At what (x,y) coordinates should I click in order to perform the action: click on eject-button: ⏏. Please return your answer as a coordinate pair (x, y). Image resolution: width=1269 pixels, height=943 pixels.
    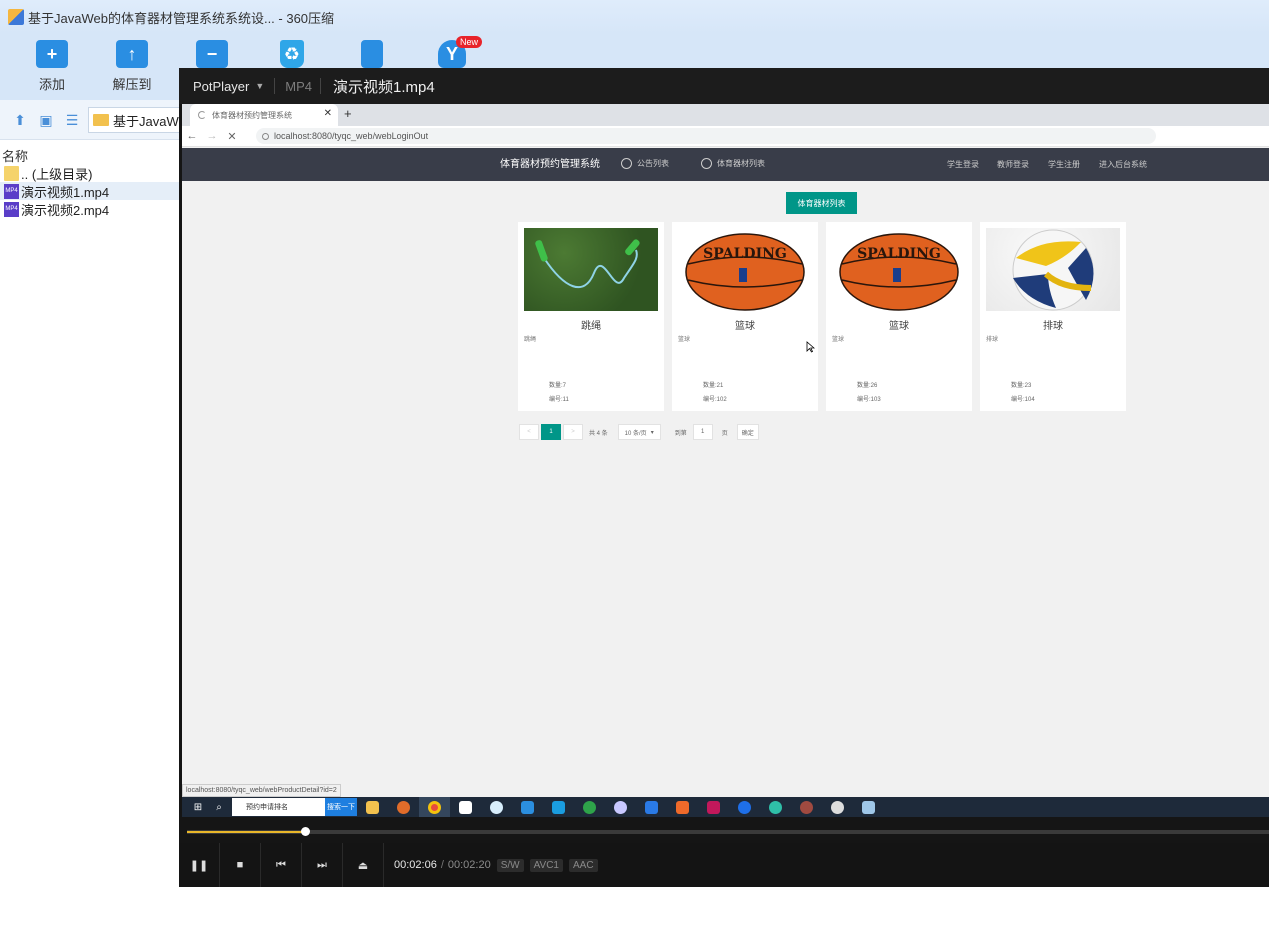
    Looking at the image, I should click on (363, 865).